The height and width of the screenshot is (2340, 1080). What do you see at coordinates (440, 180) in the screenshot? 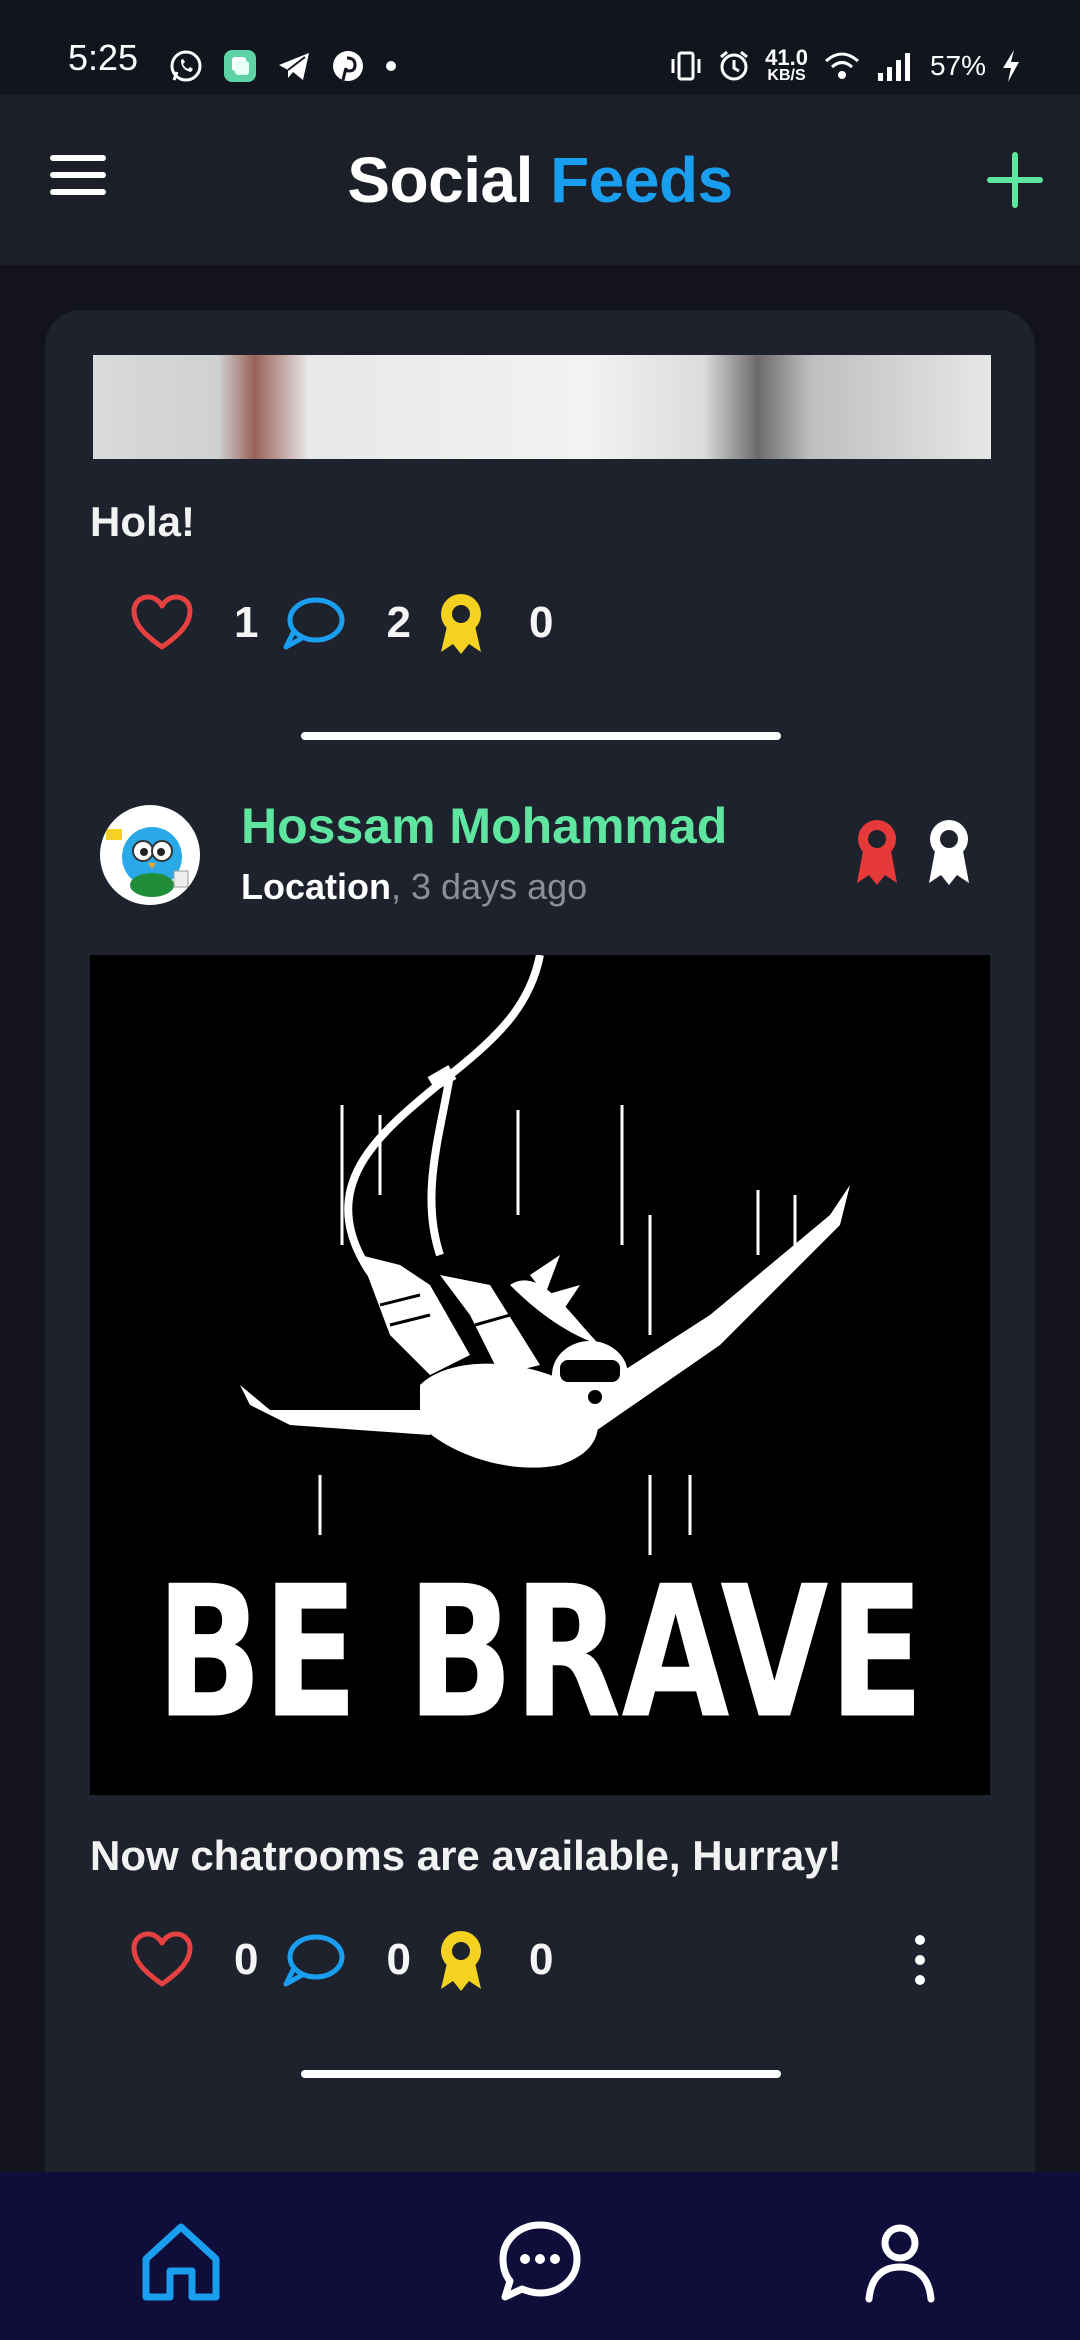
I see `title-part-1: Social` at bounding box center [440, 180].